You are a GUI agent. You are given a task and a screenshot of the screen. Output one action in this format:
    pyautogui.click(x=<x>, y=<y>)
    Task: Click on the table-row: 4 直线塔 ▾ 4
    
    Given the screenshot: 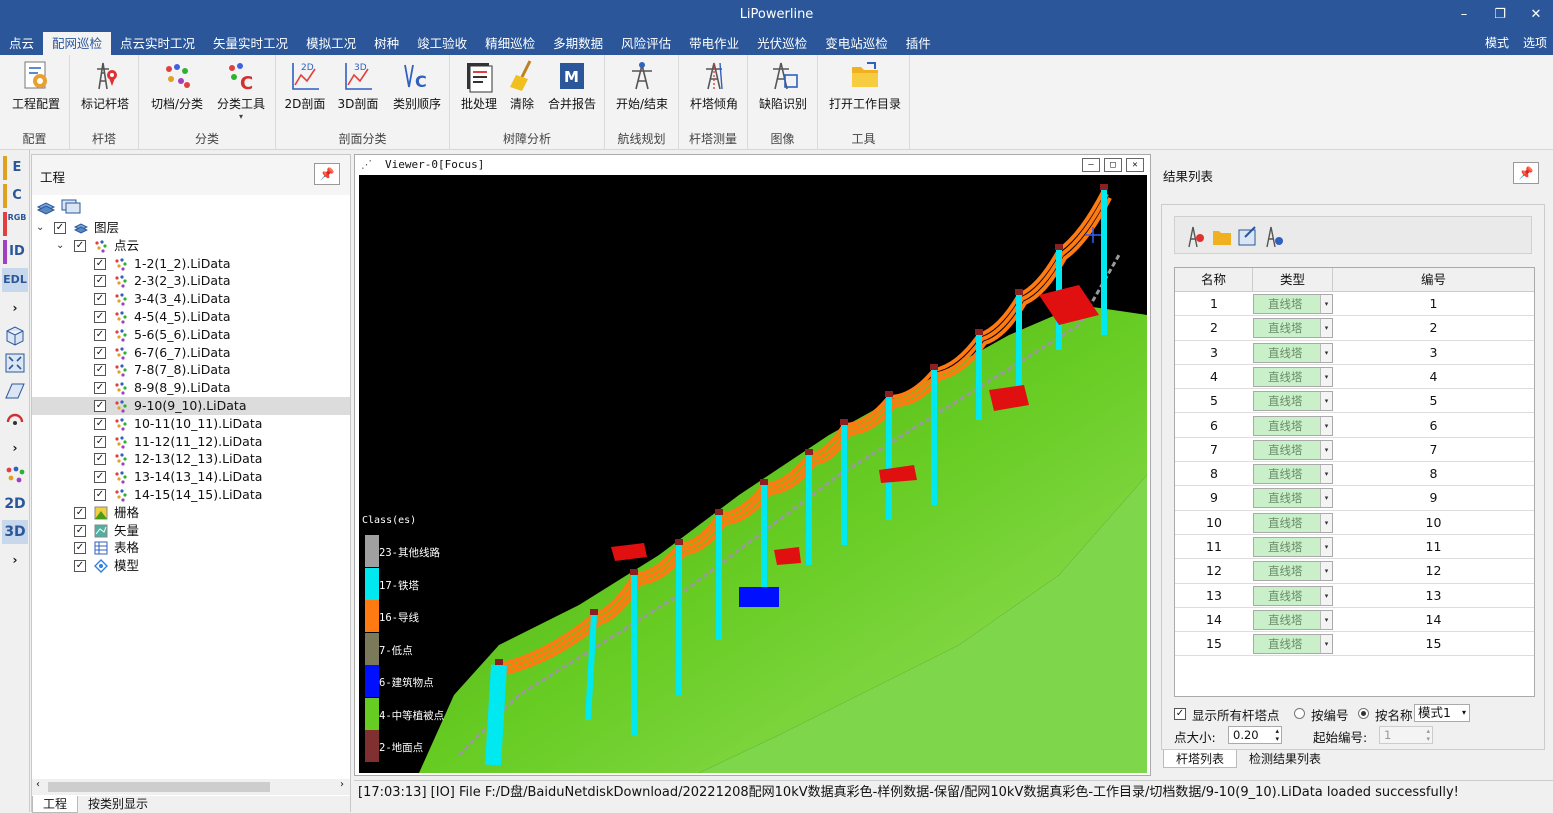 What is the action you would take?
    pyautogui.click(x=1354, y=377)
    